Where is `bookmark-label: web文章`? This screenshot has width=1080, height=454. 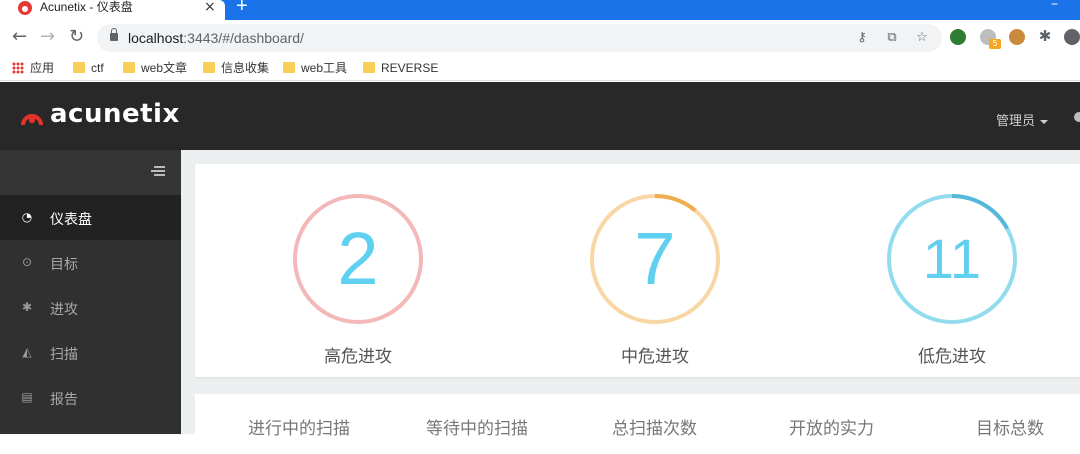
bookmark-label: web文章 is located at coordinates (164, 68).